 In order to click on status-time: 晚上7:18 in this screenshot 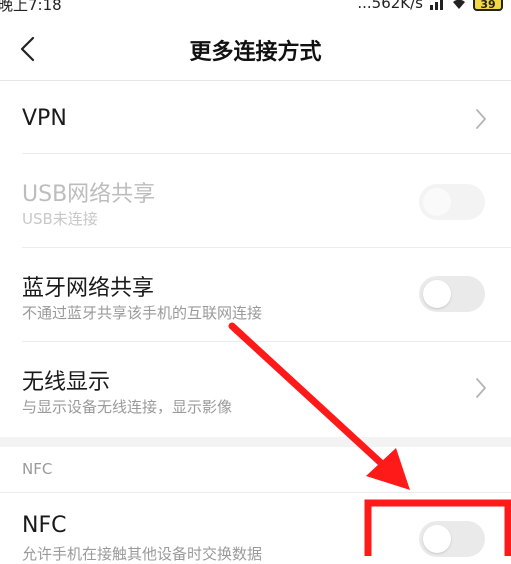, I will do `click(31, 7)`.